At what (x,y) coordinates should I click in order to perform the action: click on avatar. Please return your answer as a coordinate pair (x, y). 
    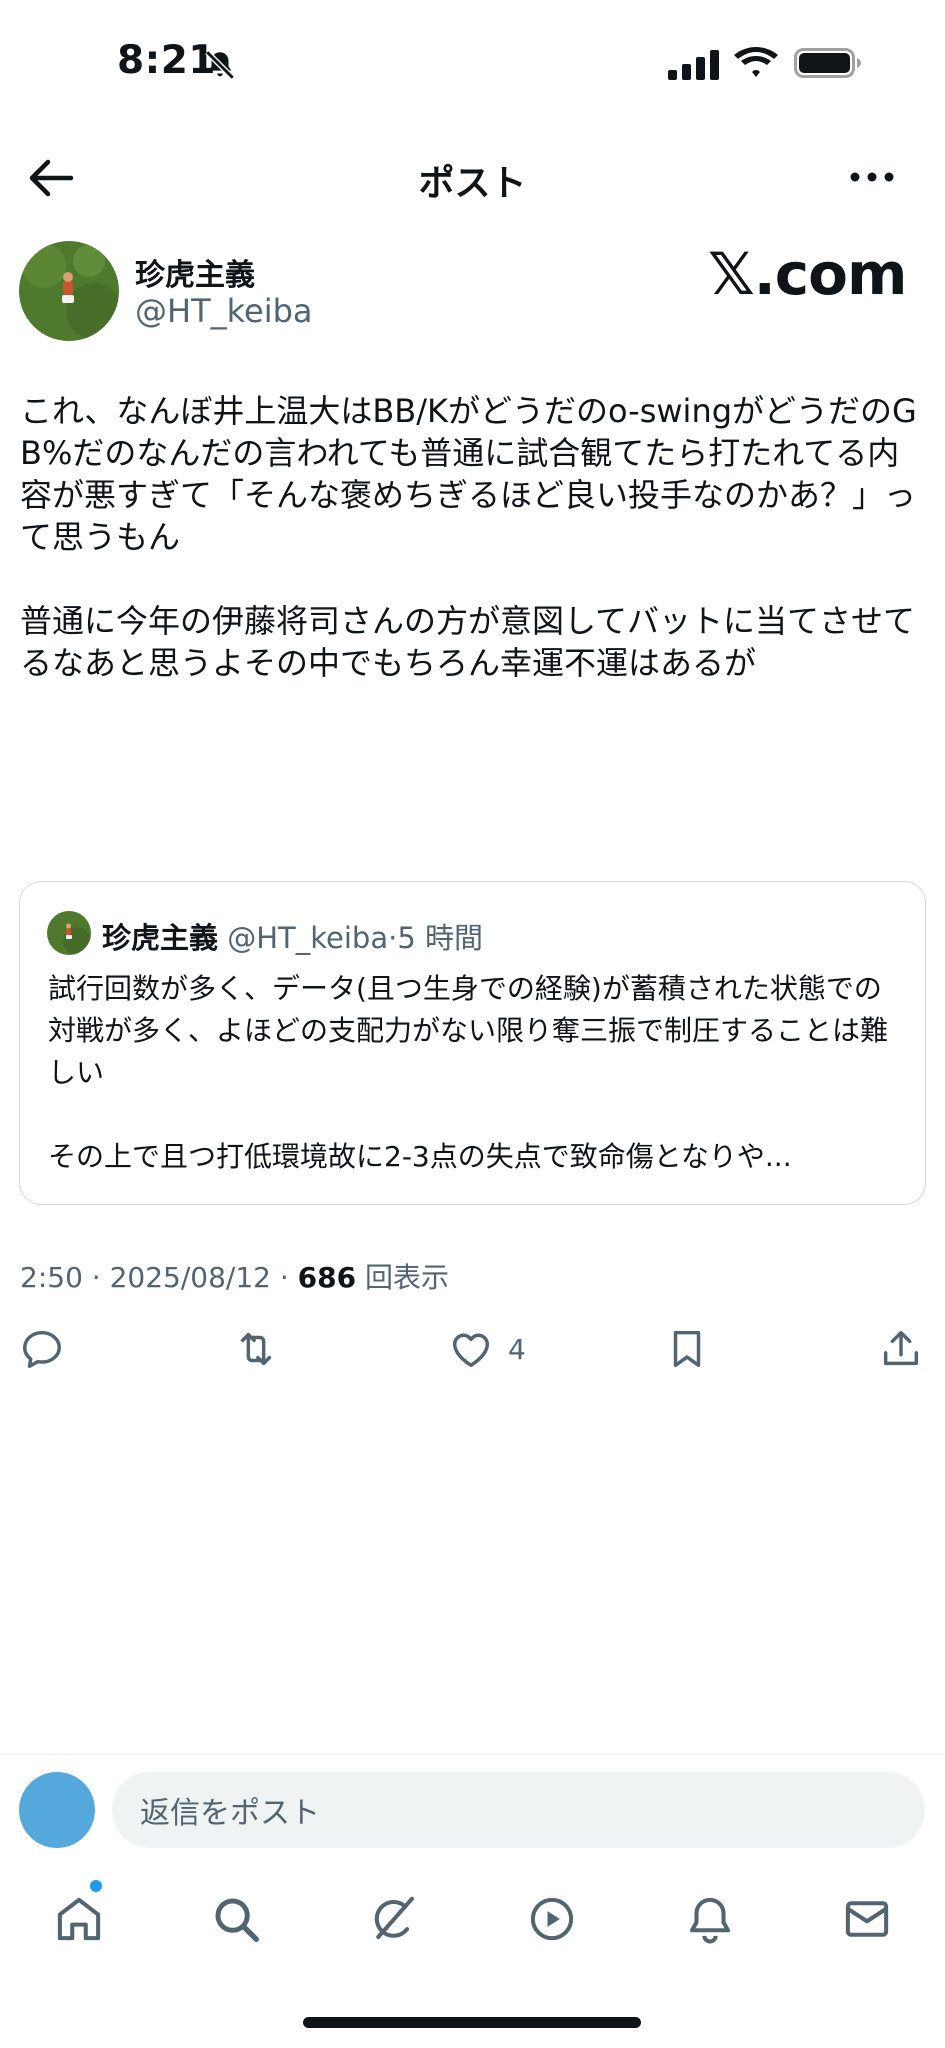
    Looking at the image, I should click on (69, 291).